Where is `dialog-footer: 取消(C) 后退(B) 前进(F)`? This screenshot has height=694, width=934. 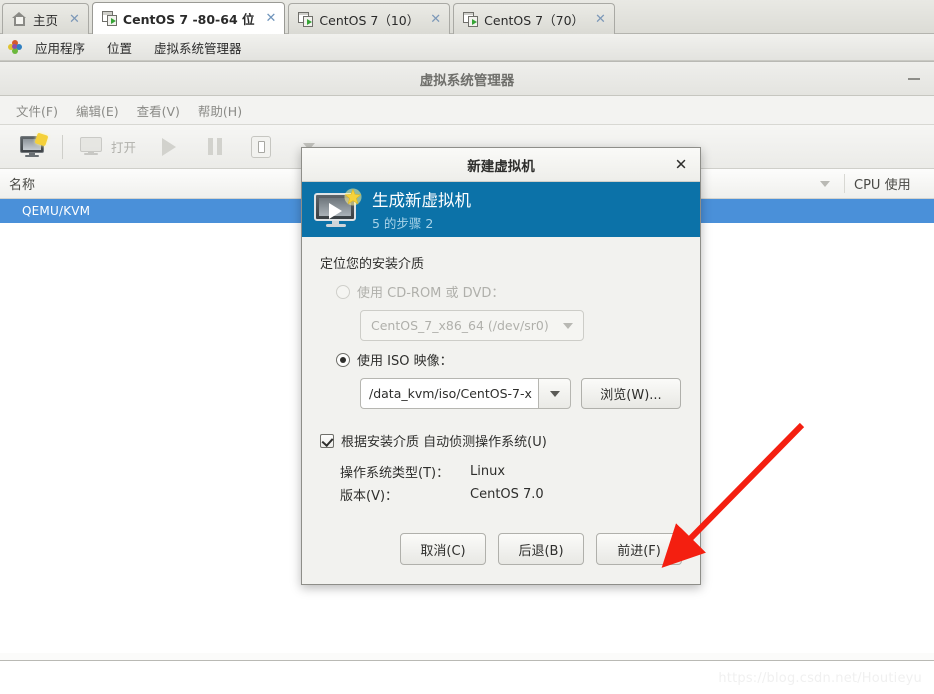 dialog-footer: 取消(C) 后退(B) 前进(F) is located at coordinates (501, 555).